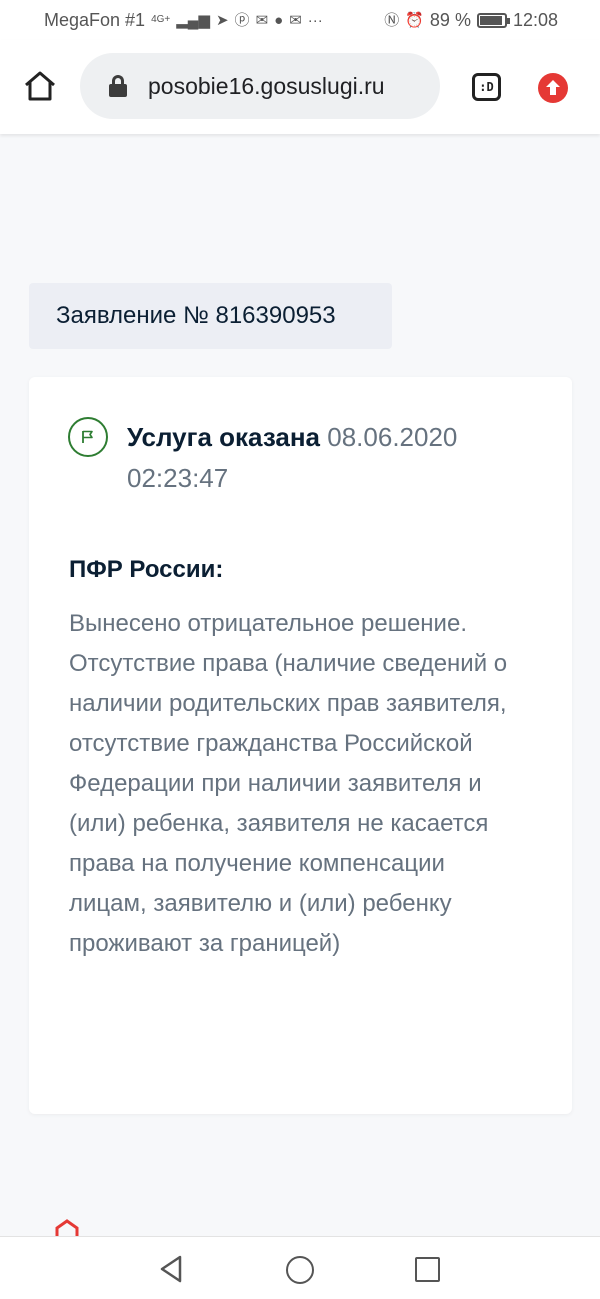 This screenshot has width=600, height=1299. Describe the element at coordinates (242, 20) in the screenshot. I see `pinterest-icon: ⓟ` at that location.